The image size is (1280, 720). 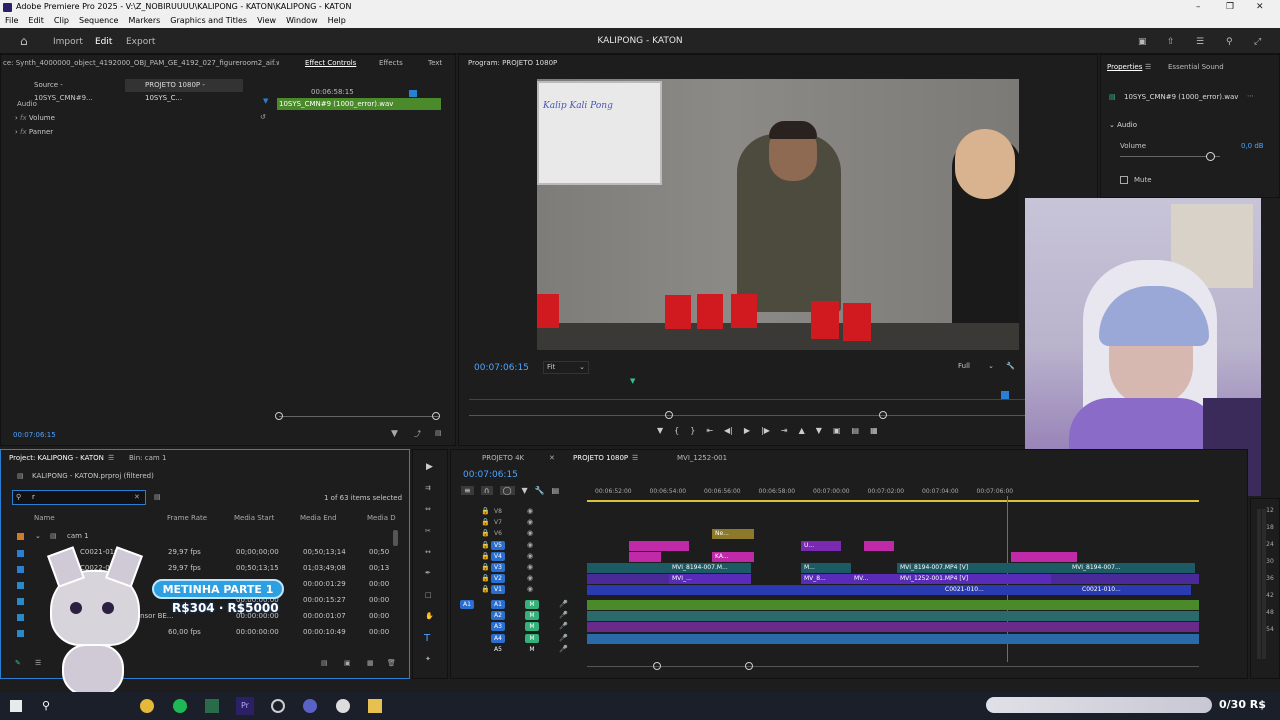 What do you see at coordinates (208, 21) in the screenshot?
I see `menu-graphics: Graphics and Titles` at bounding box center [208, 21].